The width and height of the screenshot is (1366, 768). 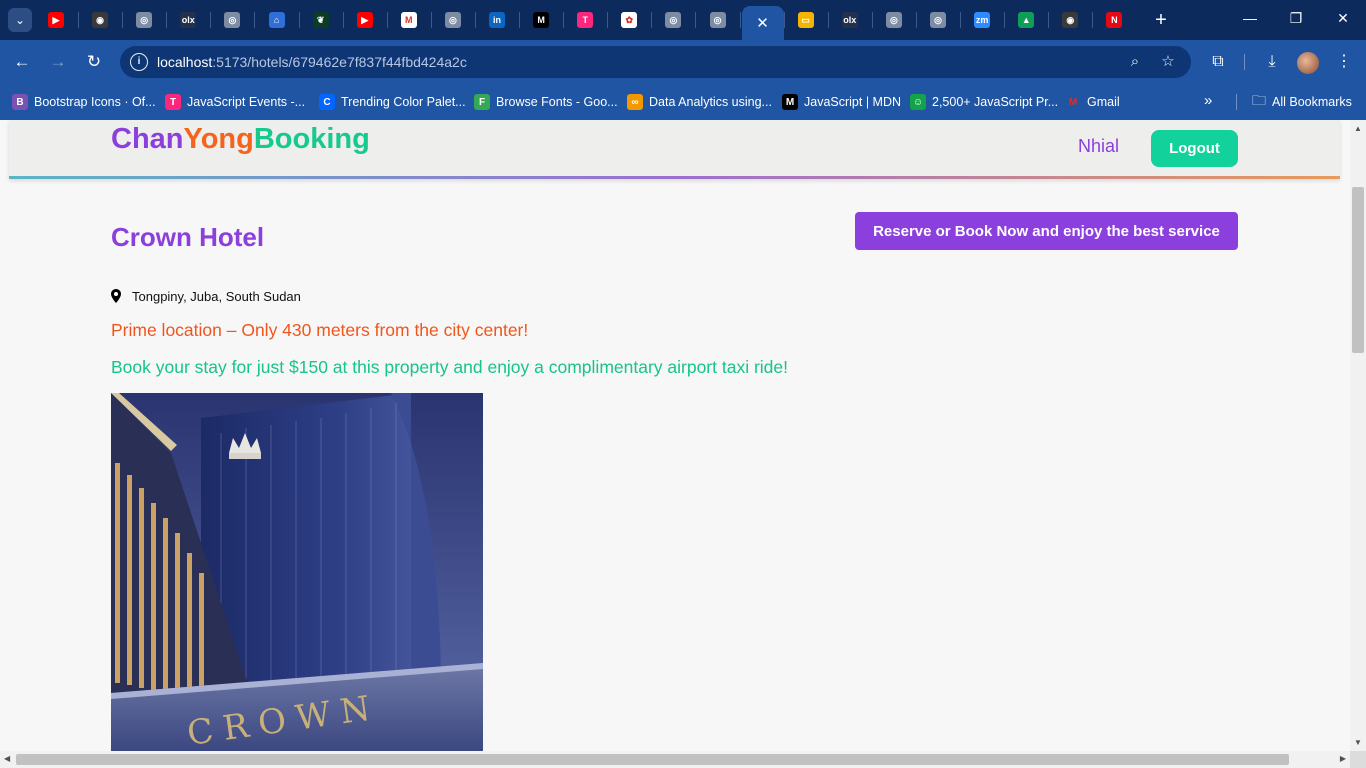 What do you see at coordinates (94, 62) in the screenshot?
I see `reload-icon: ↻` at bounding box center [94, 62].